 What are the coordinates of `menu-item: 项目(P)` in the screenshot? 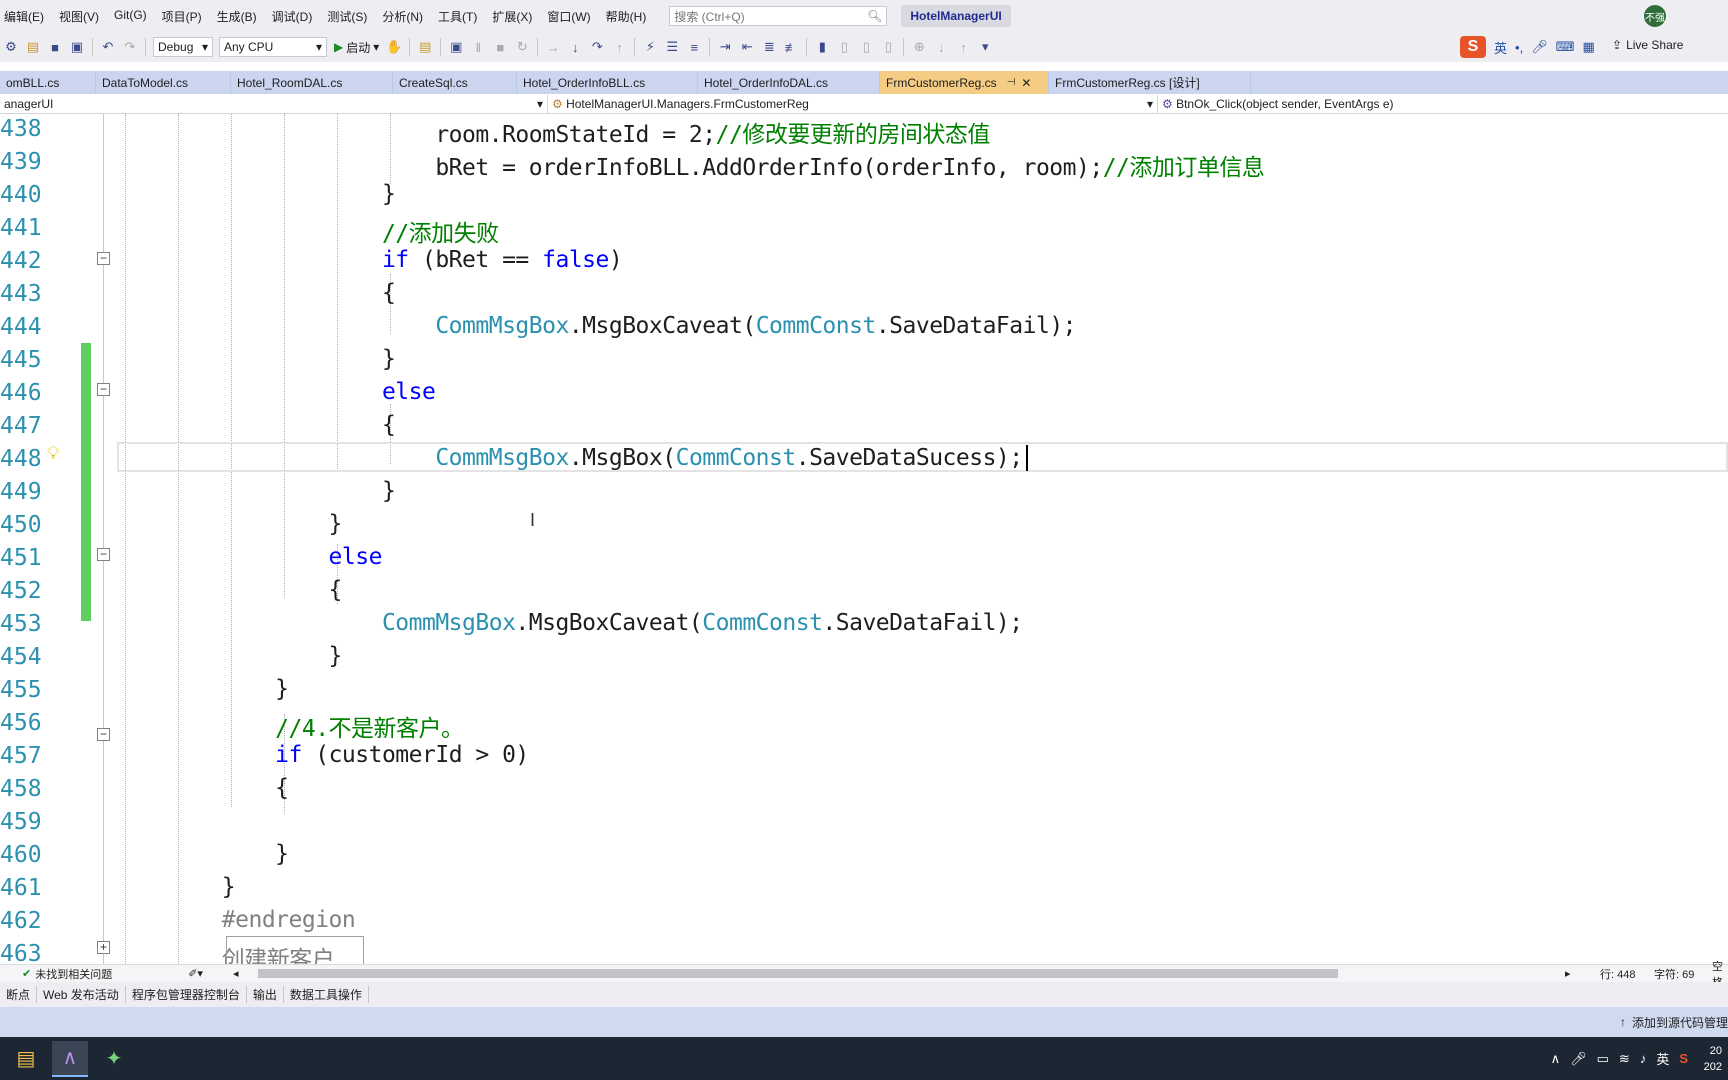 It's located at (183, 16).